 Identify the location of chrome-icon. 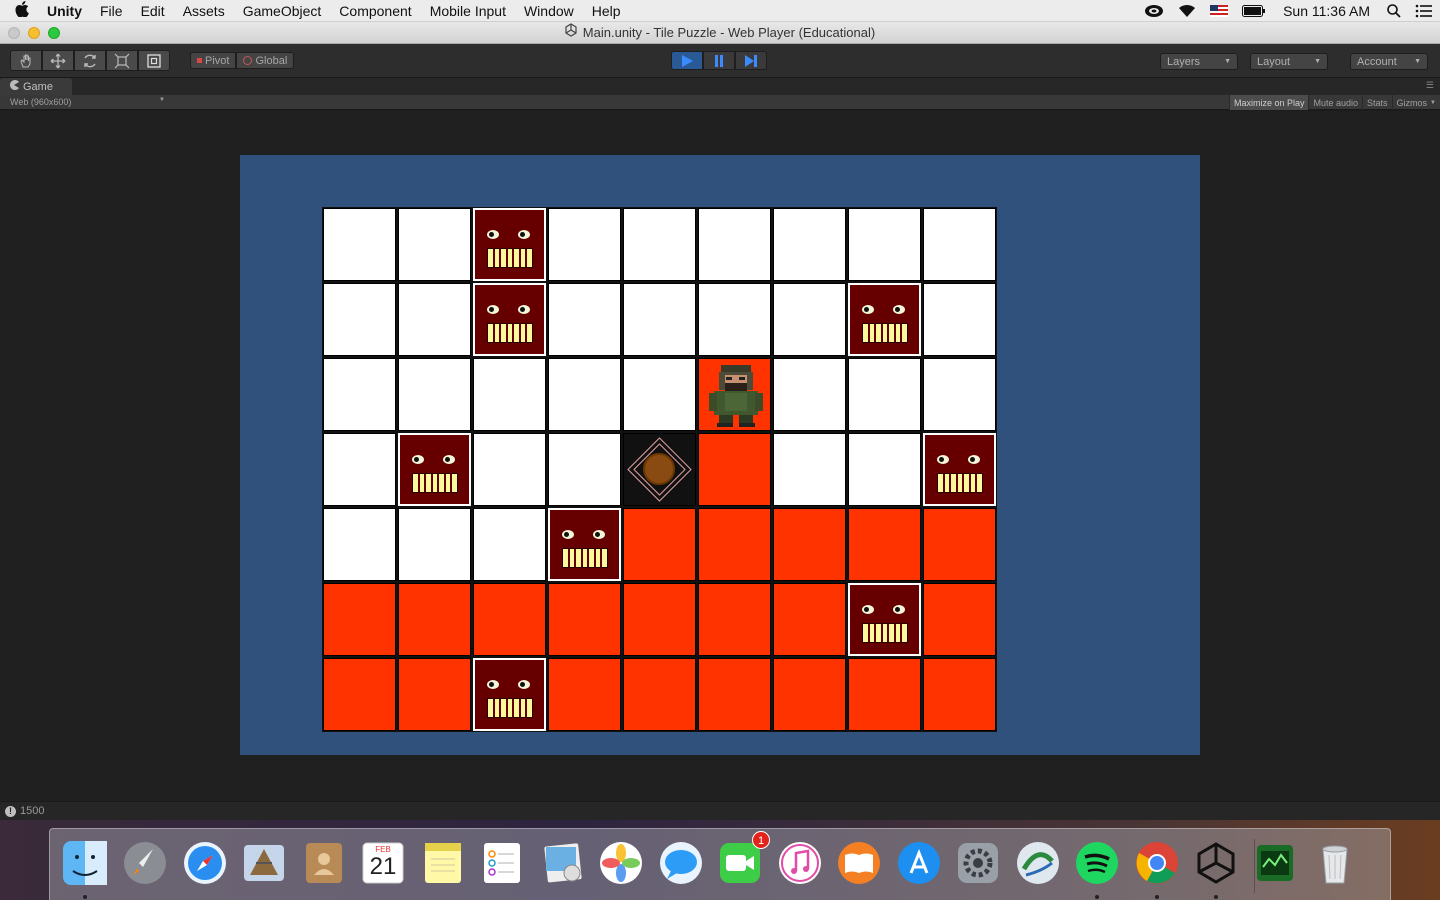
(1157, 863).